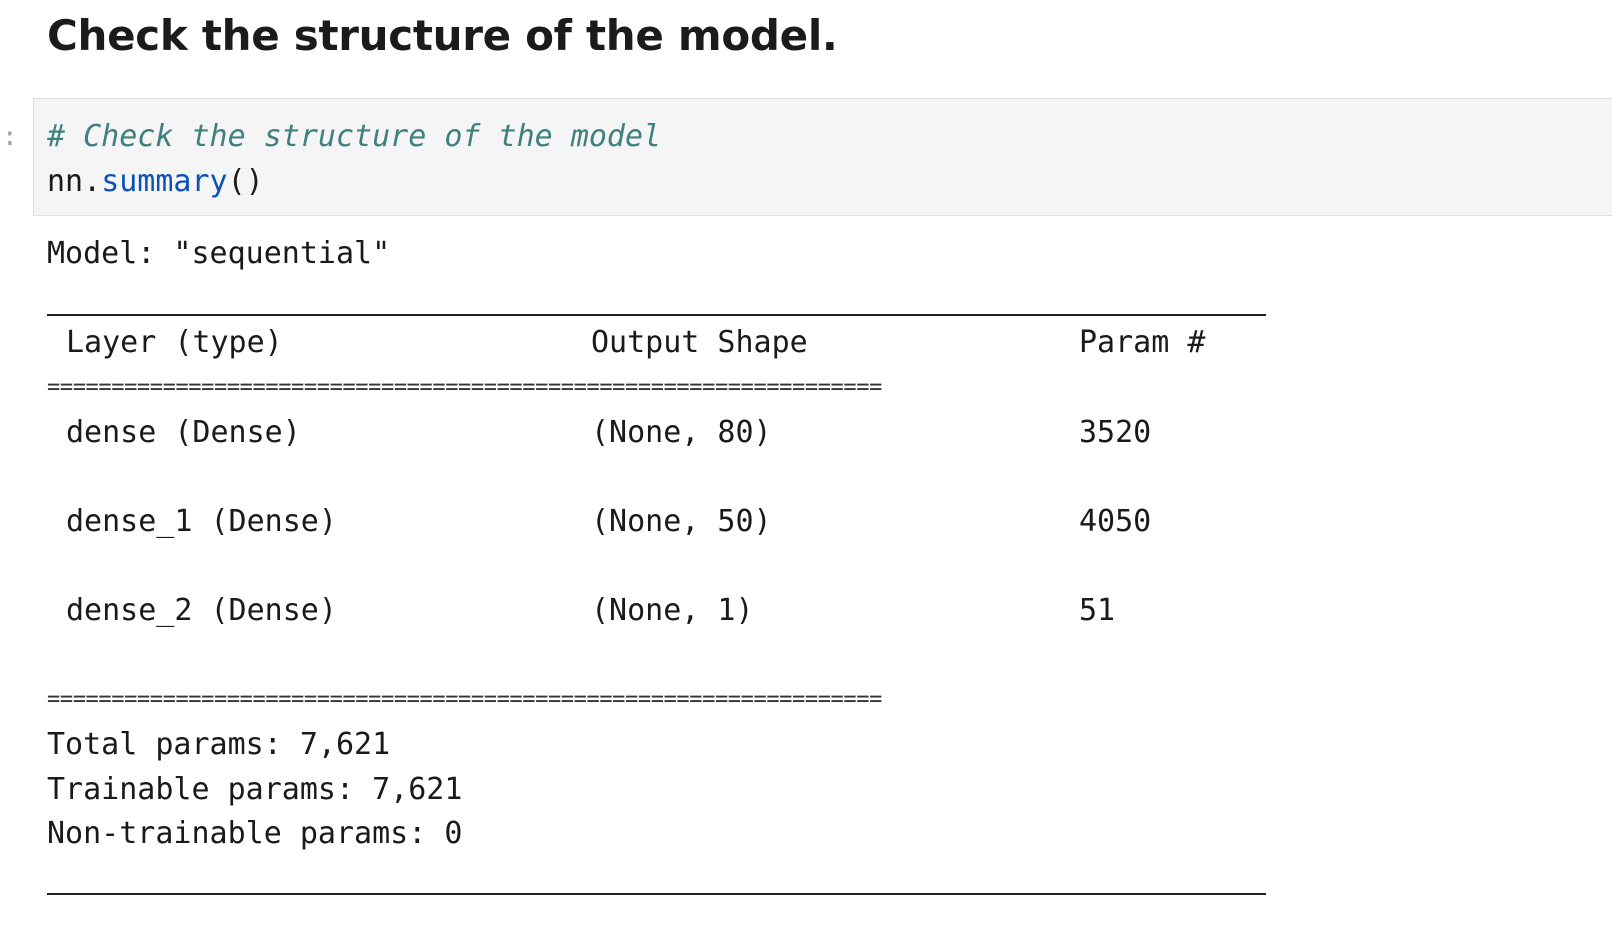  I want to click on markdown-heading: Check the structure of the model., so click(442, 35).